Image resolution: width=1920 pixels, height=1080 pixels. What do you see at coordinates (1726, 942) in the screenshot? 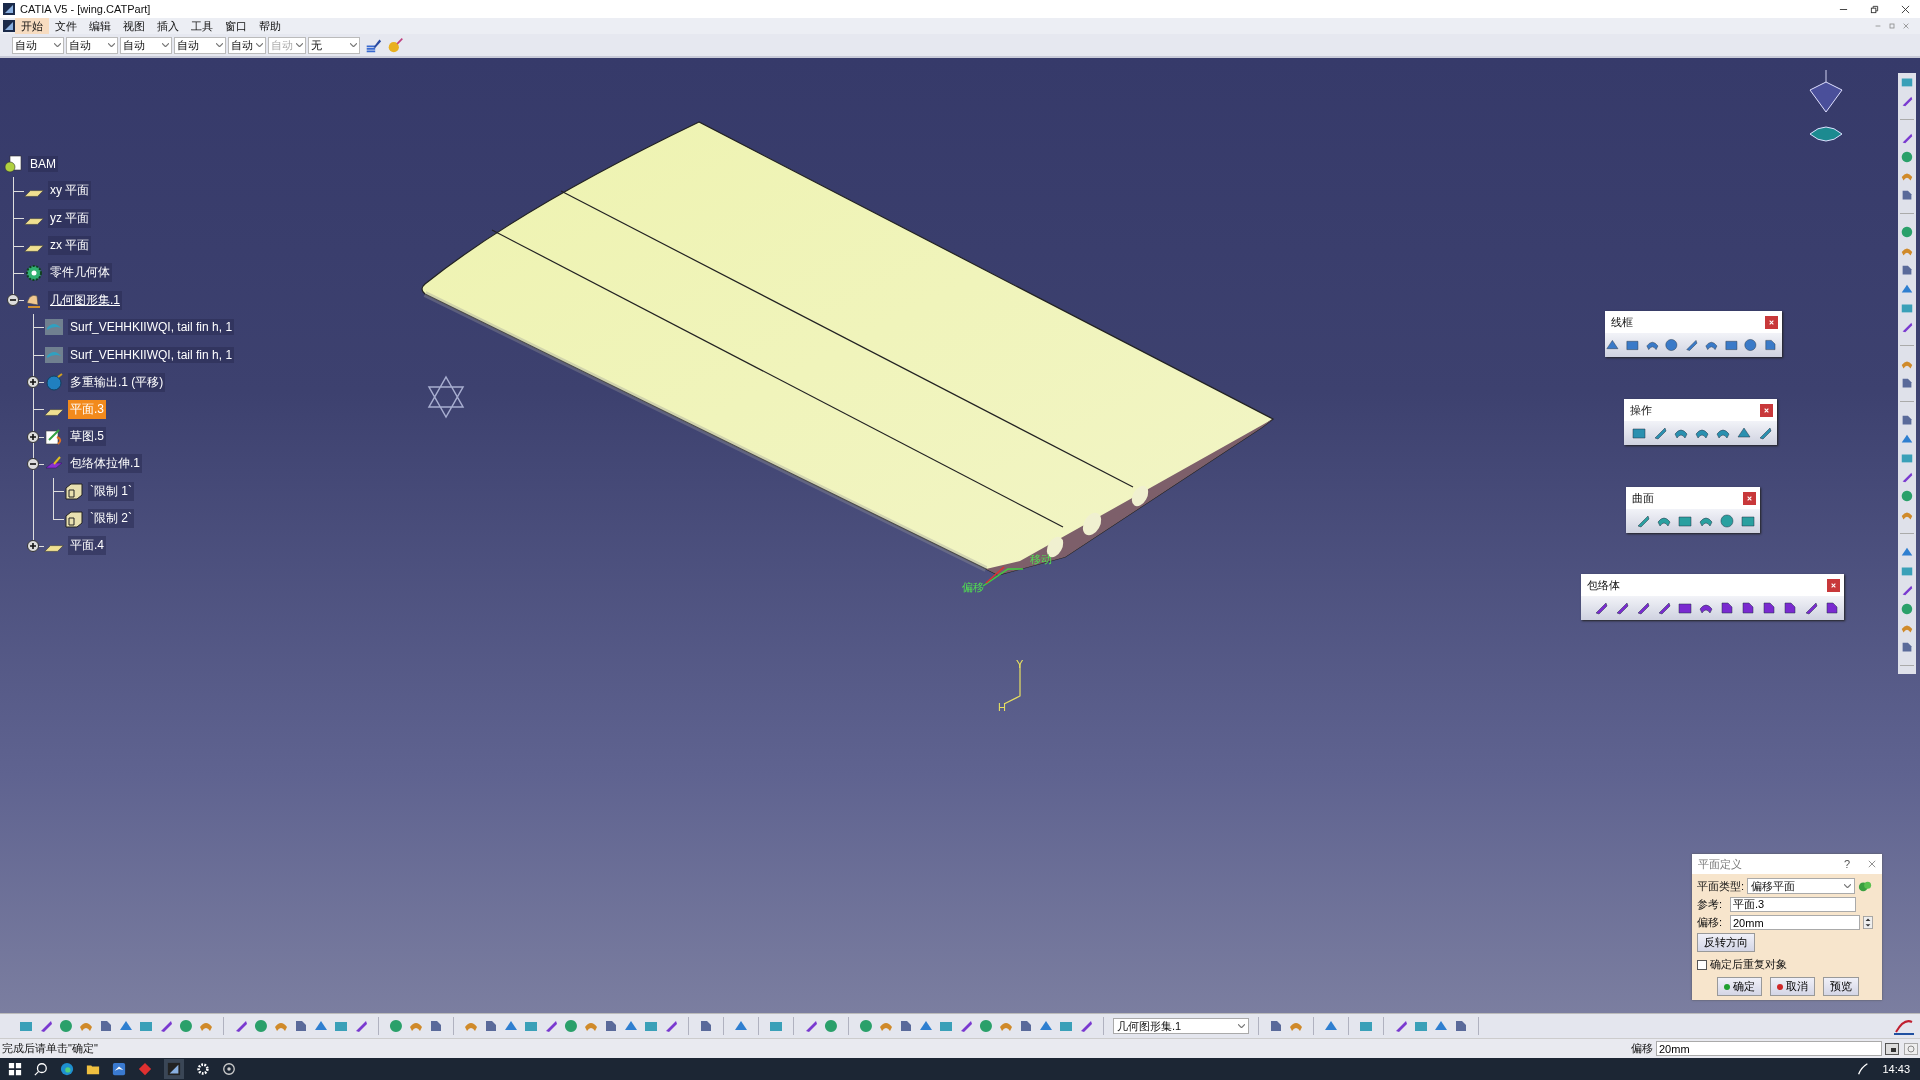
I see `reverse-direction-button: 反转方向` at bounding box center [1726, 942].